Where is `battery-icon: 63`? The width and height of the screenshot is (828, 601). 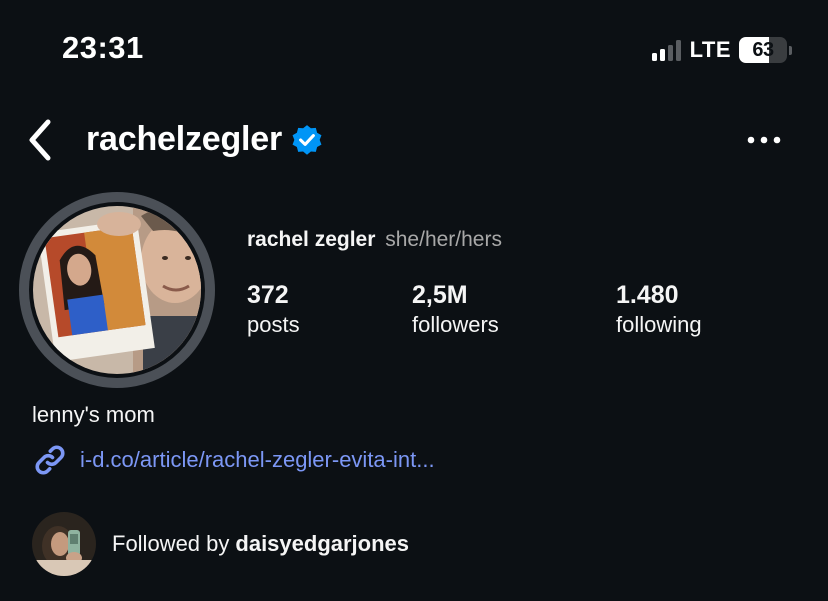
battery-icon: 63 is located at coordinates (765, 50).